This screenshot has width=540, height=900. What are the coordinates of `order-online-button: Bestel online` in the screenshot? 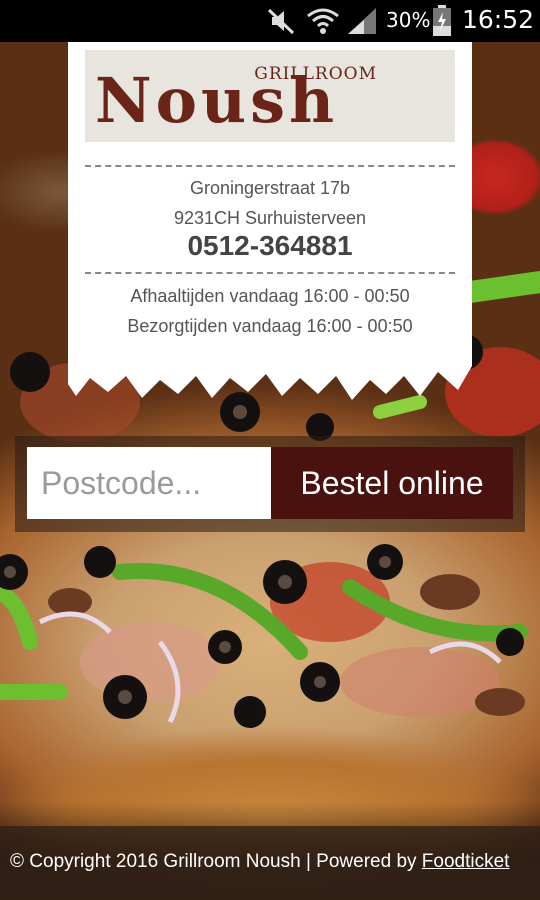 It's located at (392, 483).